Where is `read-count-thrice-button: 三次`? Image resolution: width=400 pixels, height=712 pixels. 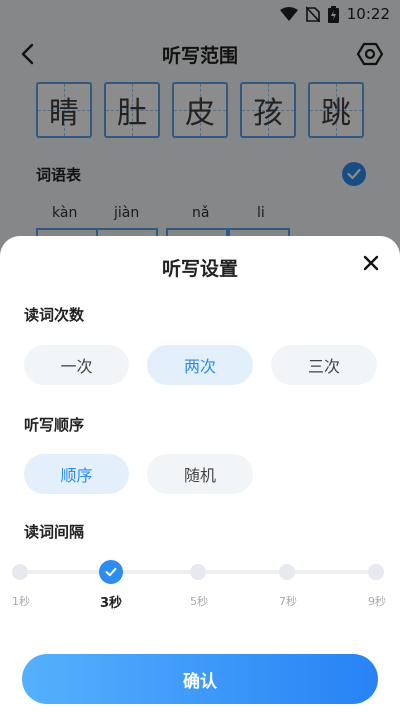 read-count-thrice-button: 三次 is located at coordinates (324, 365).